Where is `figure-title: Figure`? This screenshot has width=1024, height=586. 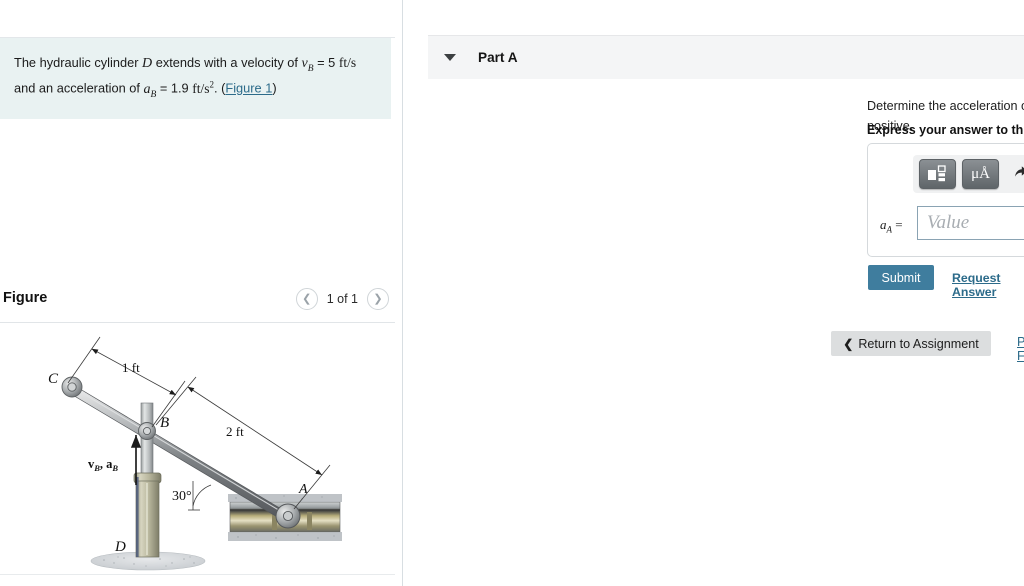 figure-title: Figure is located at coordinates (25, 298).